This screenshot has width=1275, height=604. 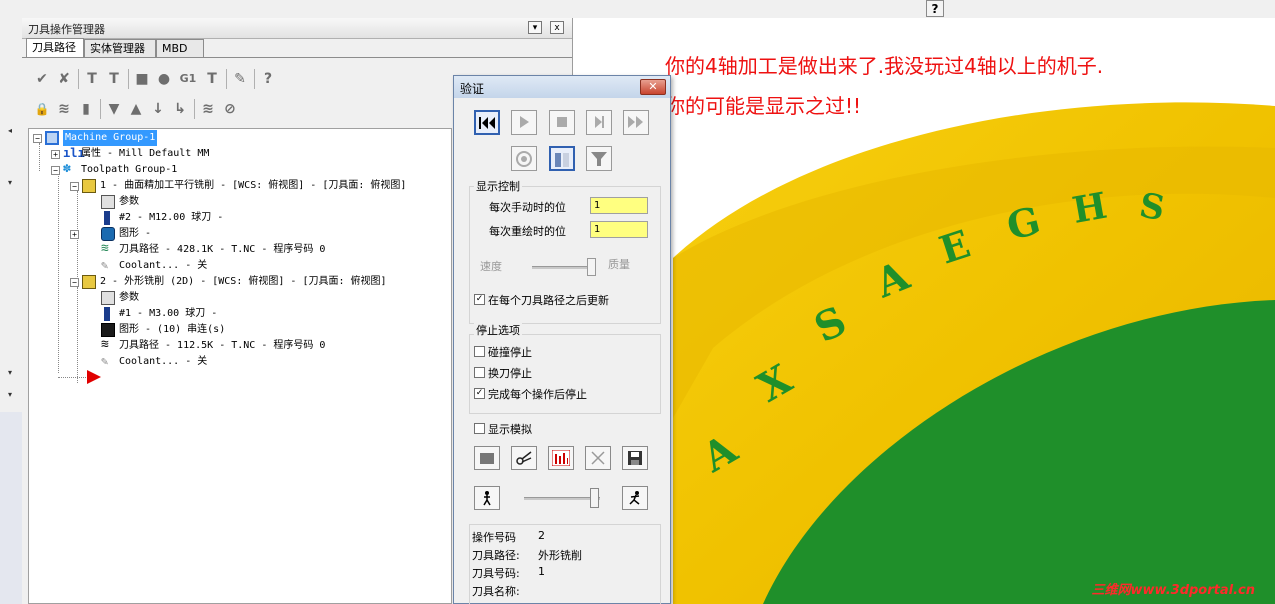 I want to click on redraw-steps-label: 每次重绘时的位, so click(x=527, y=231).